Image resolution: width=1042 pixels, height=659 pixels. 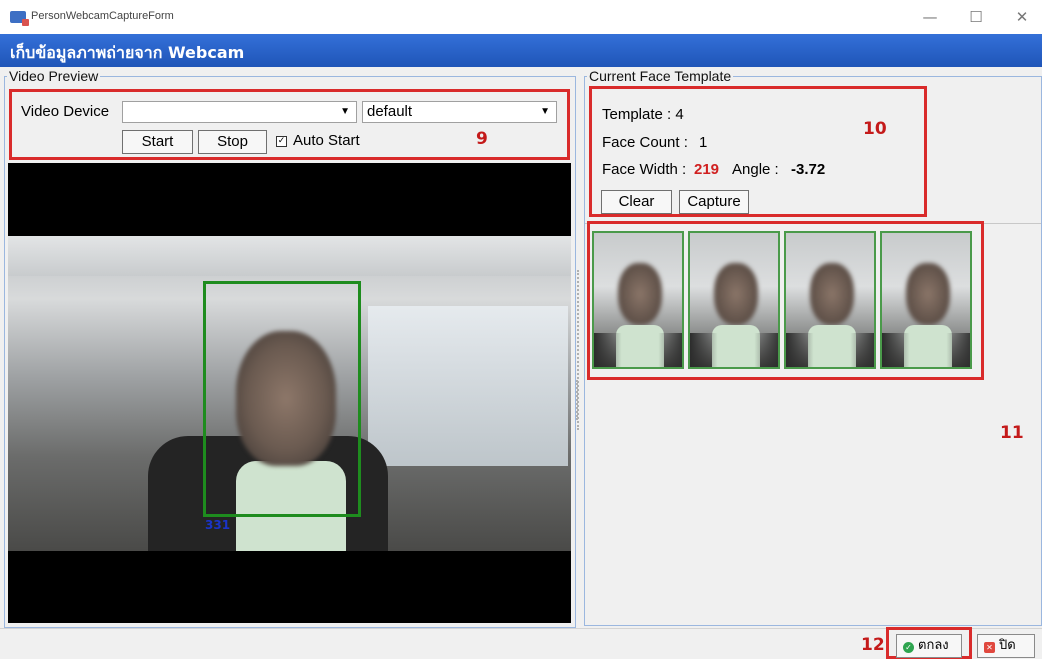 I want to click on ok-button: ✓ ตกลง, so click(x=929, y=646).